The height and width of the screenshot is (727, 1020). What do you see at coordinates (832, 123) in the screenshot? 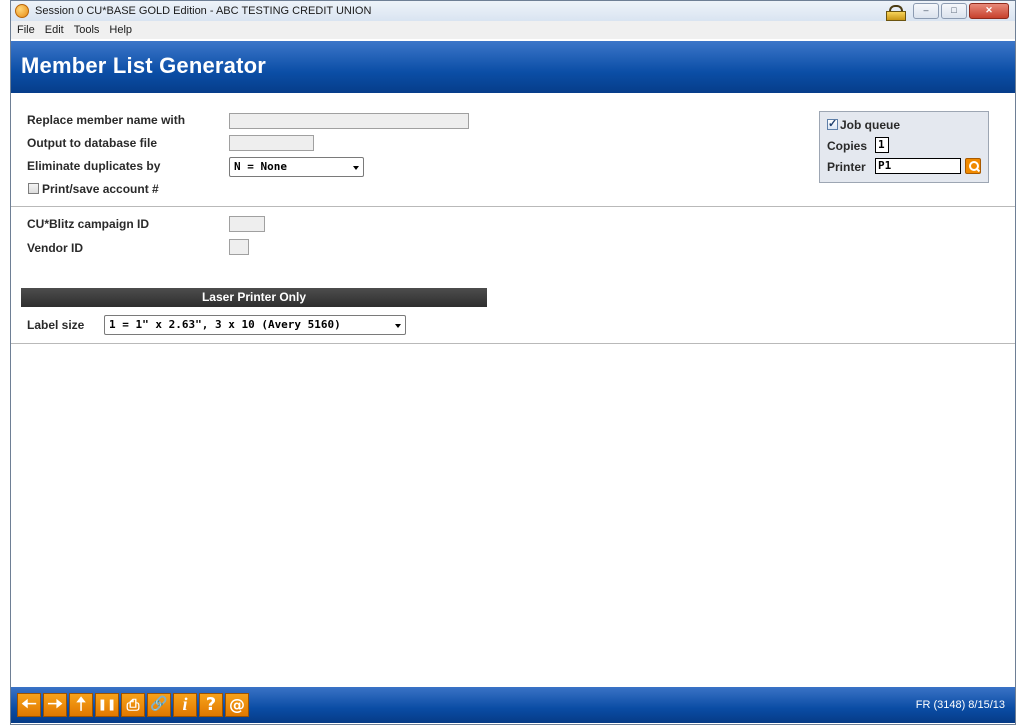
I see `job-queue-checkbox` at bounding box center [832, 123].